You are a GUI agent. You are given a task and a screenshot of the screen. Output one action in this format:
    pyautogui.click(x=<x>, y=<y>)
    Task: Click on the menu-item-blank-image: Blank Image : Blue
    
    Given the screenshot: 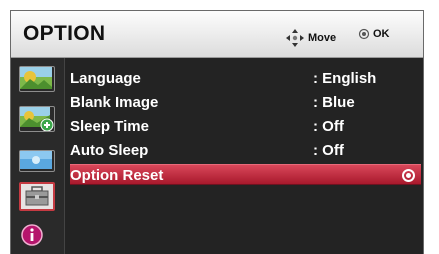 What is the action you would take?
    pyautogui.click(x=245, y=102)
    